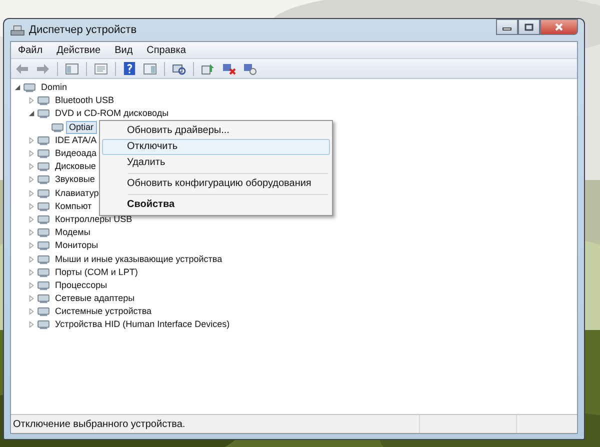  I want to click on tree-item: Компьют, so click(73, 206).